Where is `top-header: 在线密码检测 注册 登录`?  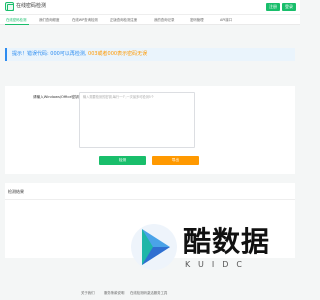 top-header: 在线密码检测 注册 登录 is located at coordinates (150, 7).